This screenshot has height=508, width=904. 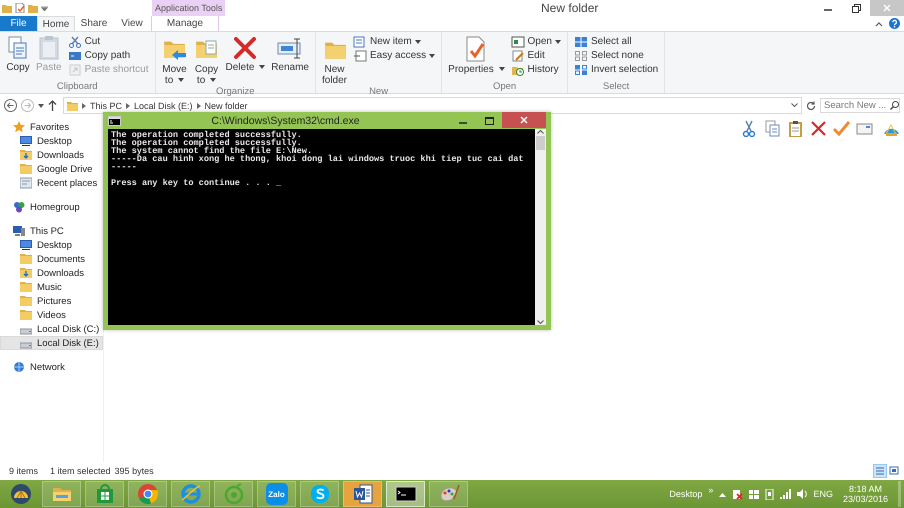 I want to click on group-label: Organize, so click(x=235, y=91).